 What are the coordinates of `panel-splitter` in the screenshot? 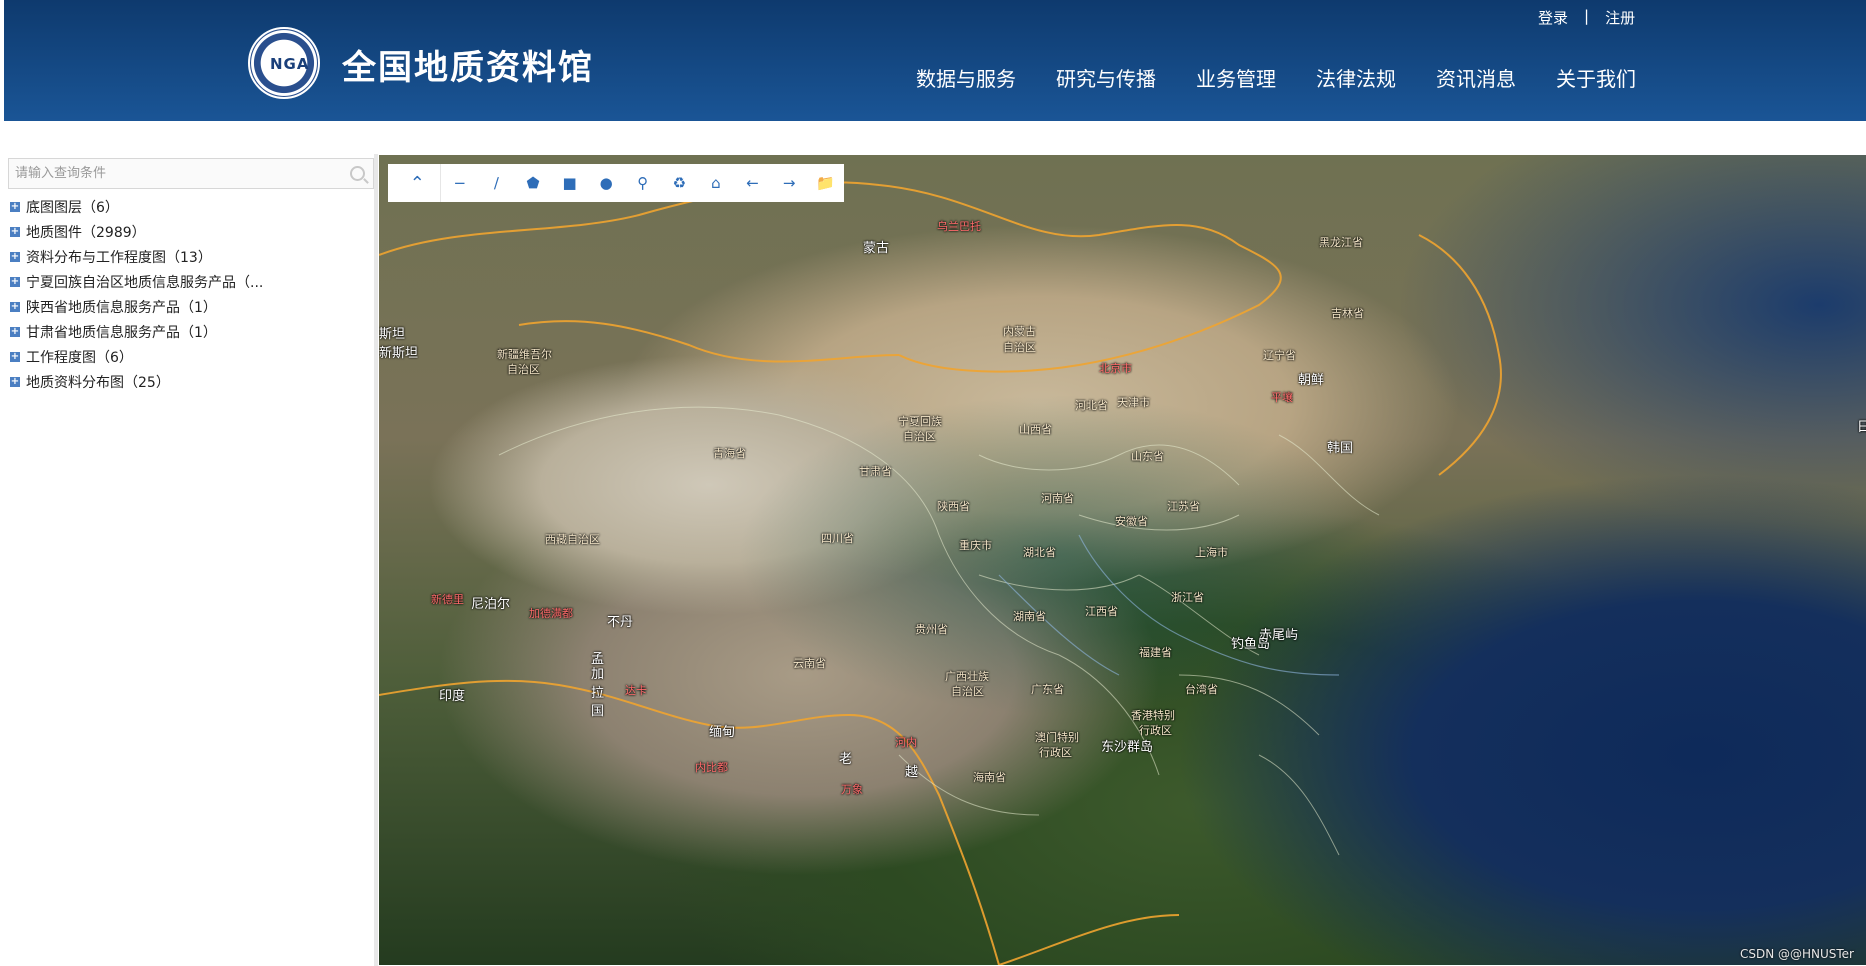 It's located at (376, 560).